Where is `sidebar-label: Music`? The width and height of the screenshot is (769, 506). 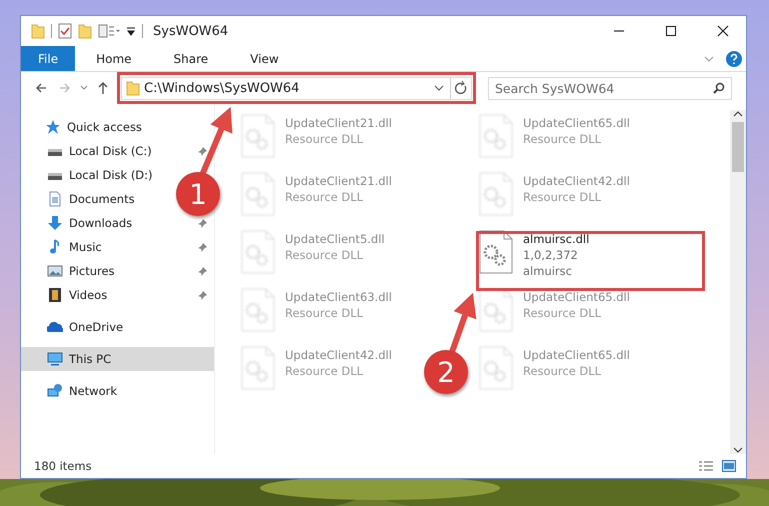
sidebar-label: Music is located at coordinates (85, 247).